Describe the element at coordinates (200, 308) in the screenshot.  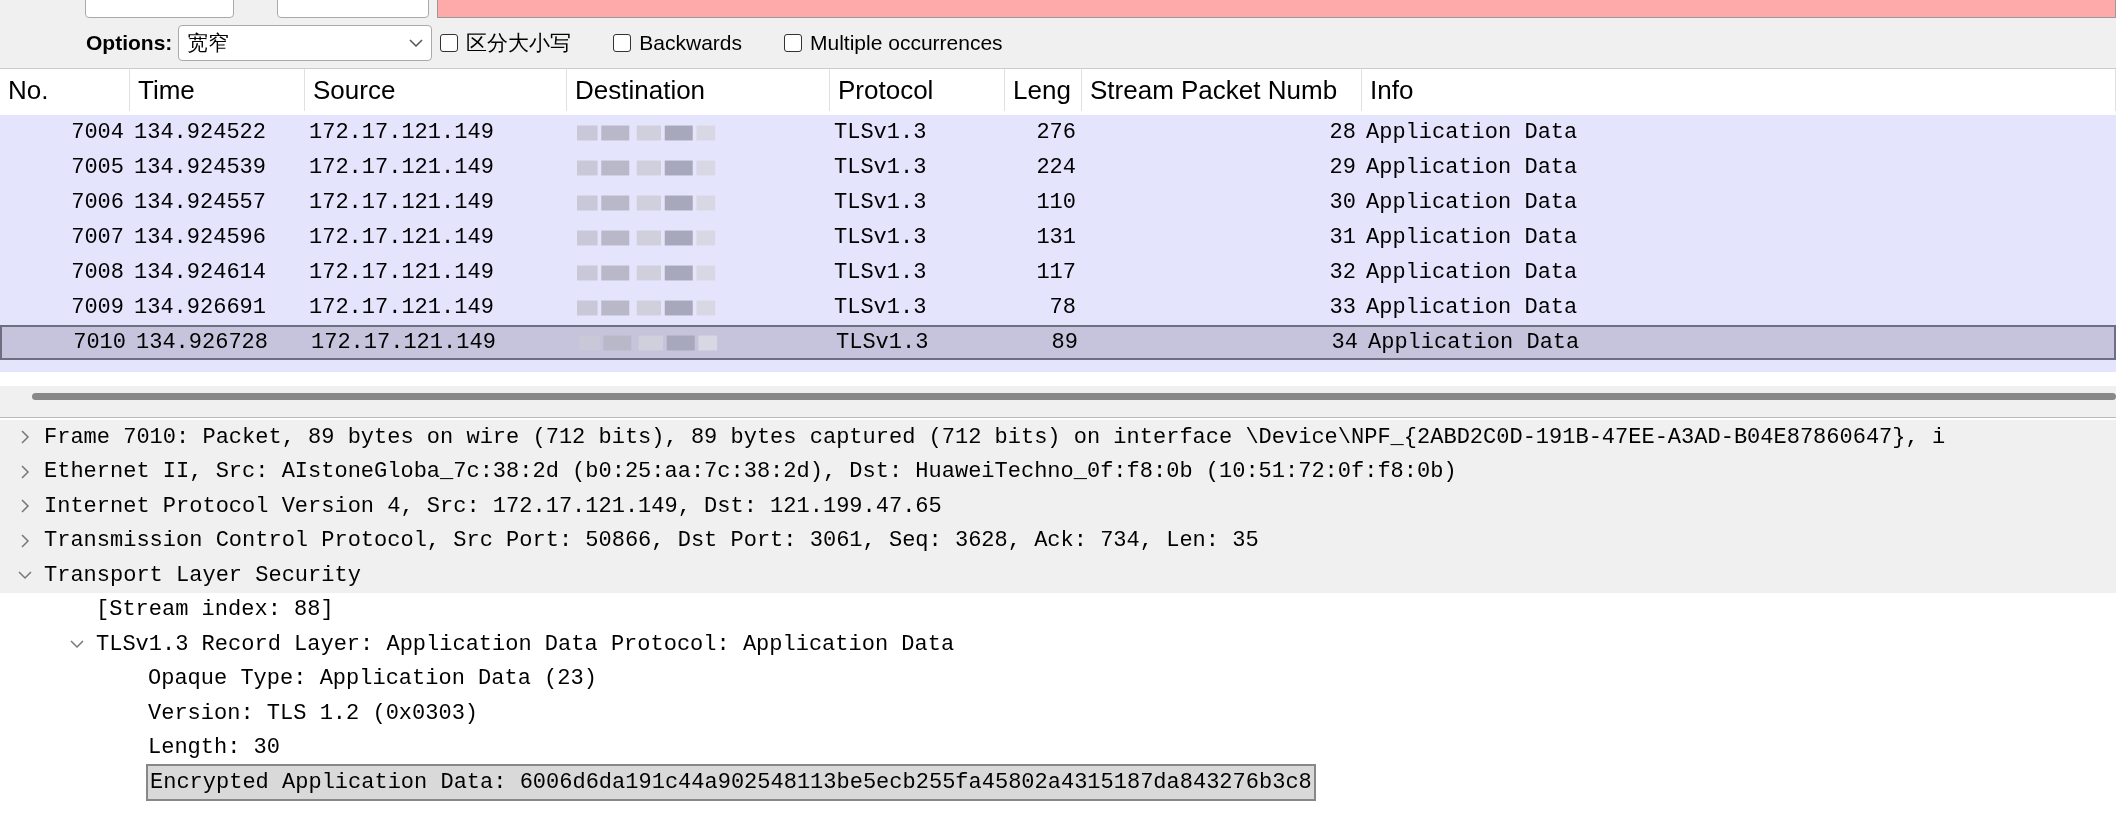
I see `table-cell-text: 134.926691` at that location.